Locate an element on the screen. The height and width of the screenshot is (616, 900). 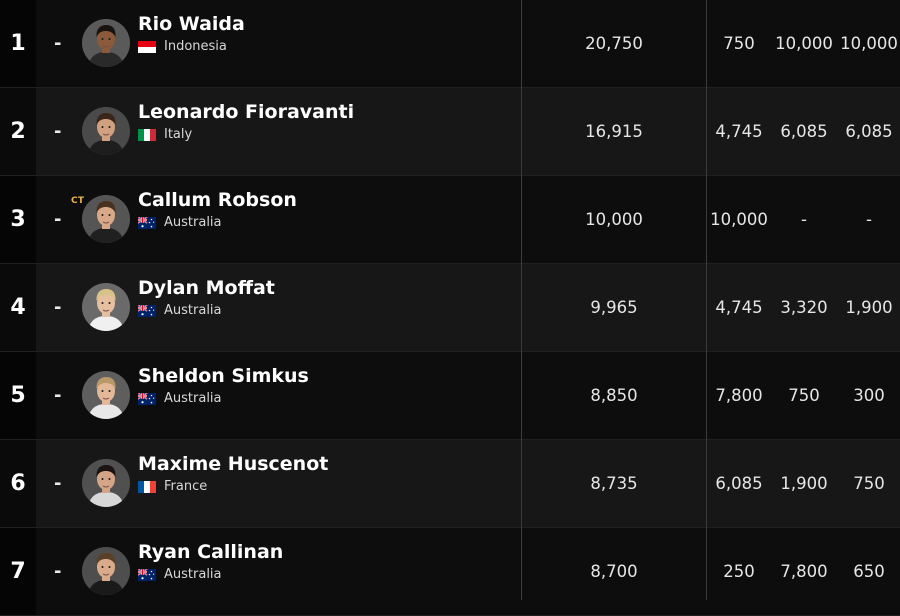
result-1: 7,800 is located at coordinates (739, 395).